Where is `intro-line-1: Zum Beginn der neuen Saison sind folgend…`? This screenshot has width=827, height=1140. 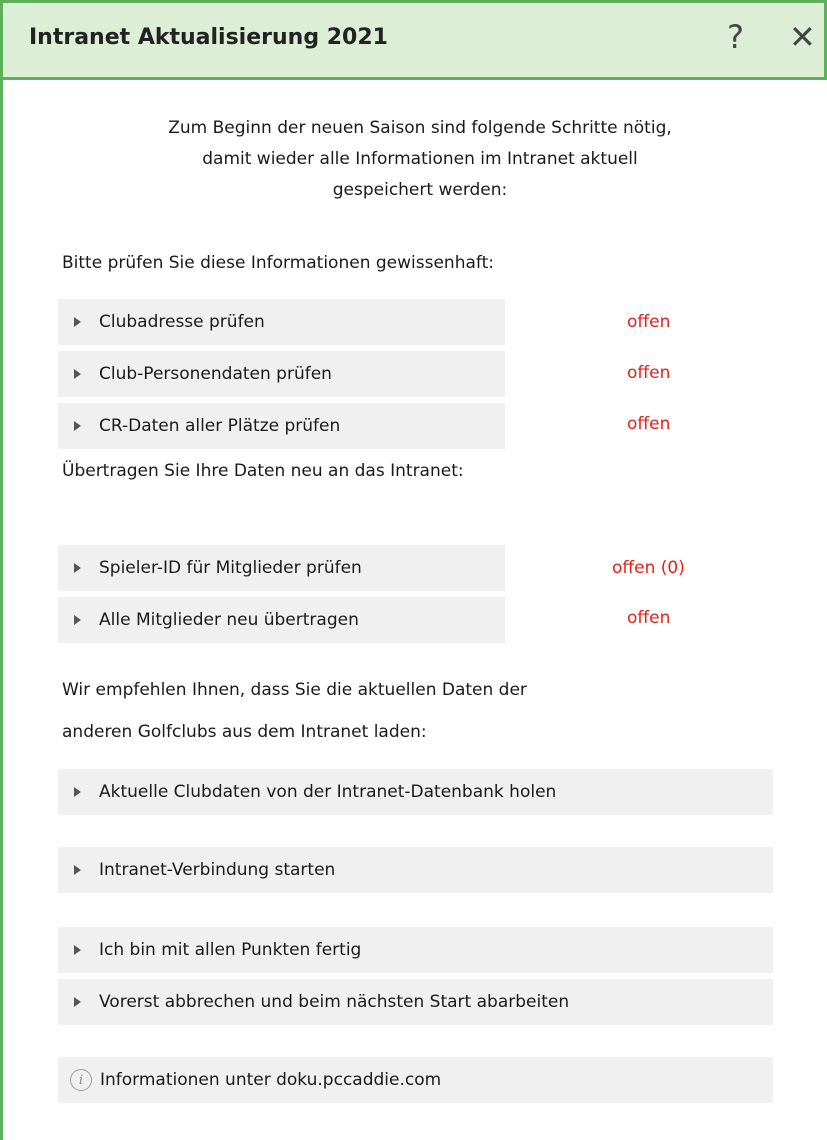 intro-line-1: Zum Beginn der neuen Saison sind folgend… is located at coordinates (420, 128).